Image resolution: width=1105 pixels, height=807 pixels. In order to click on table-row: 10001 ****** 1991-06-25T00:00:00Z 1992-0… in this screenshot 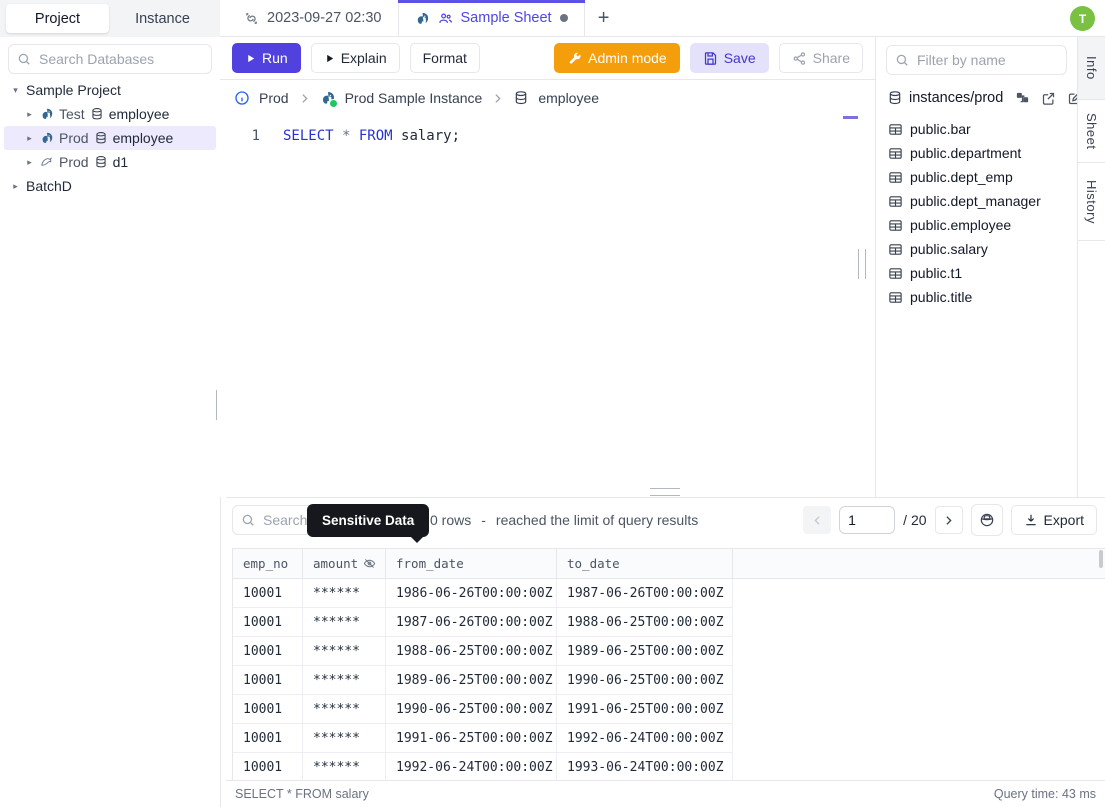, I will do `click(669, 738)`.